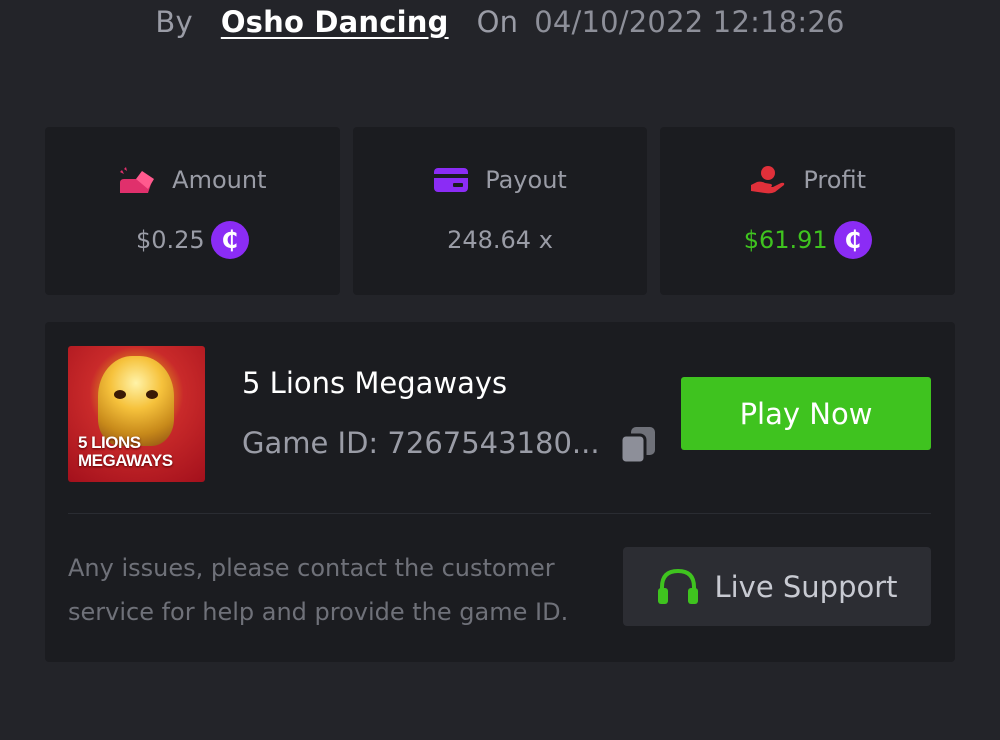  I want to click on amount-label: Amount, so click(219, 180).